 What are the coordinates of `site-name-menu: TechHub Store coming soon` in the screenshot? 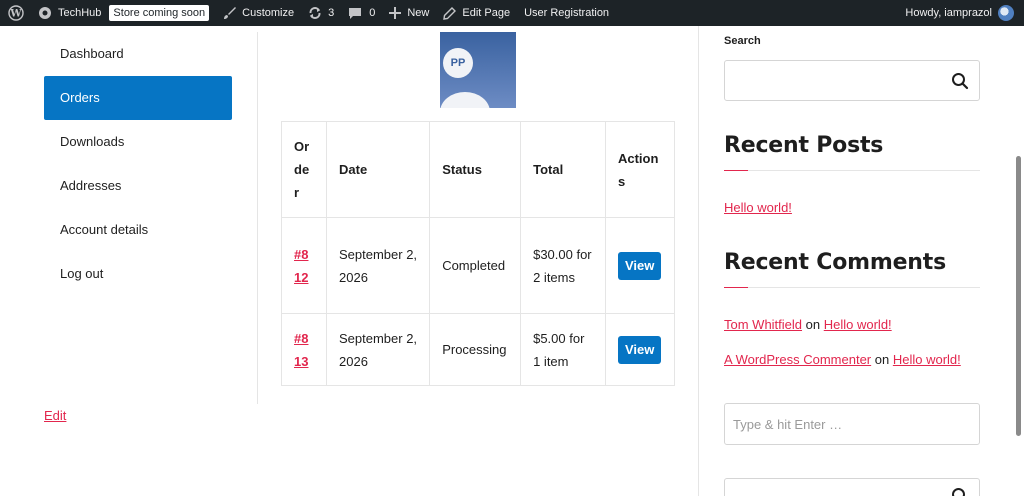 It's located at (123, 13).